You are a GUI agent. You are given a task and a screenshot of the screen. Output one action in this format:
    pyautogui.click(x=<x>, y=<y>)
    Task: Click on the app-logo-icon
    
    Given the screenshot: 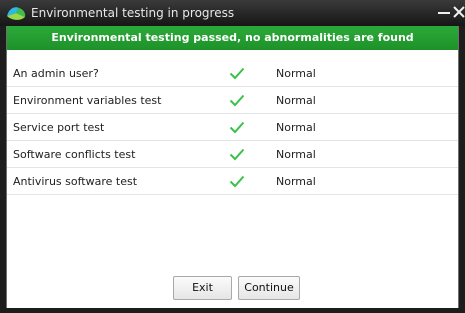 What is the action you would take?
    pyautogui.click(x=16, y=13)
    